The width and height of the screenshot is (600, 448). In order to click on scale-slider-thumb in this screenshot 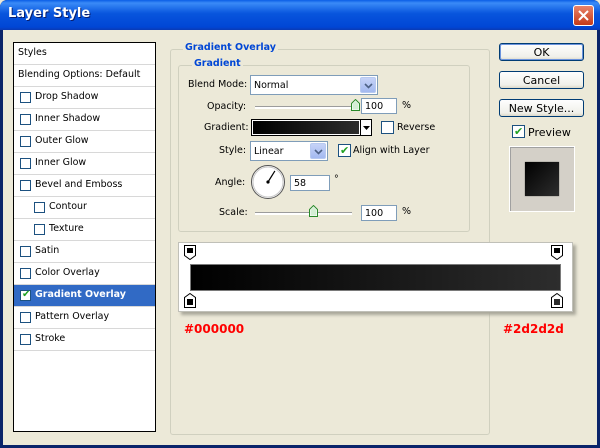, I will do `click(314, 211)`.